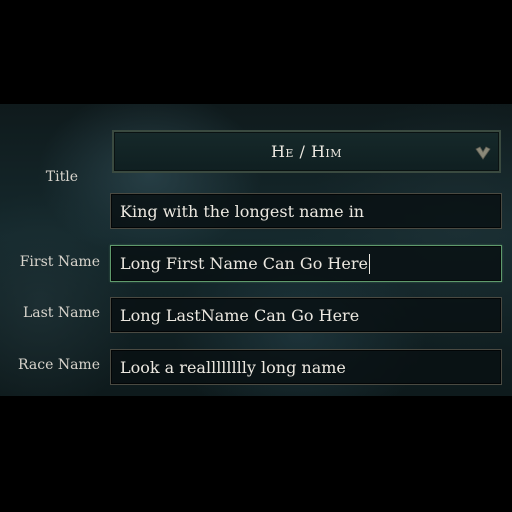 The image size is (512, 512). What do you see at coordinates (233, 367) in the screenshot?
I see `race-name-input-value: Look a realllllllly long name` at bounding box center [233, 367].